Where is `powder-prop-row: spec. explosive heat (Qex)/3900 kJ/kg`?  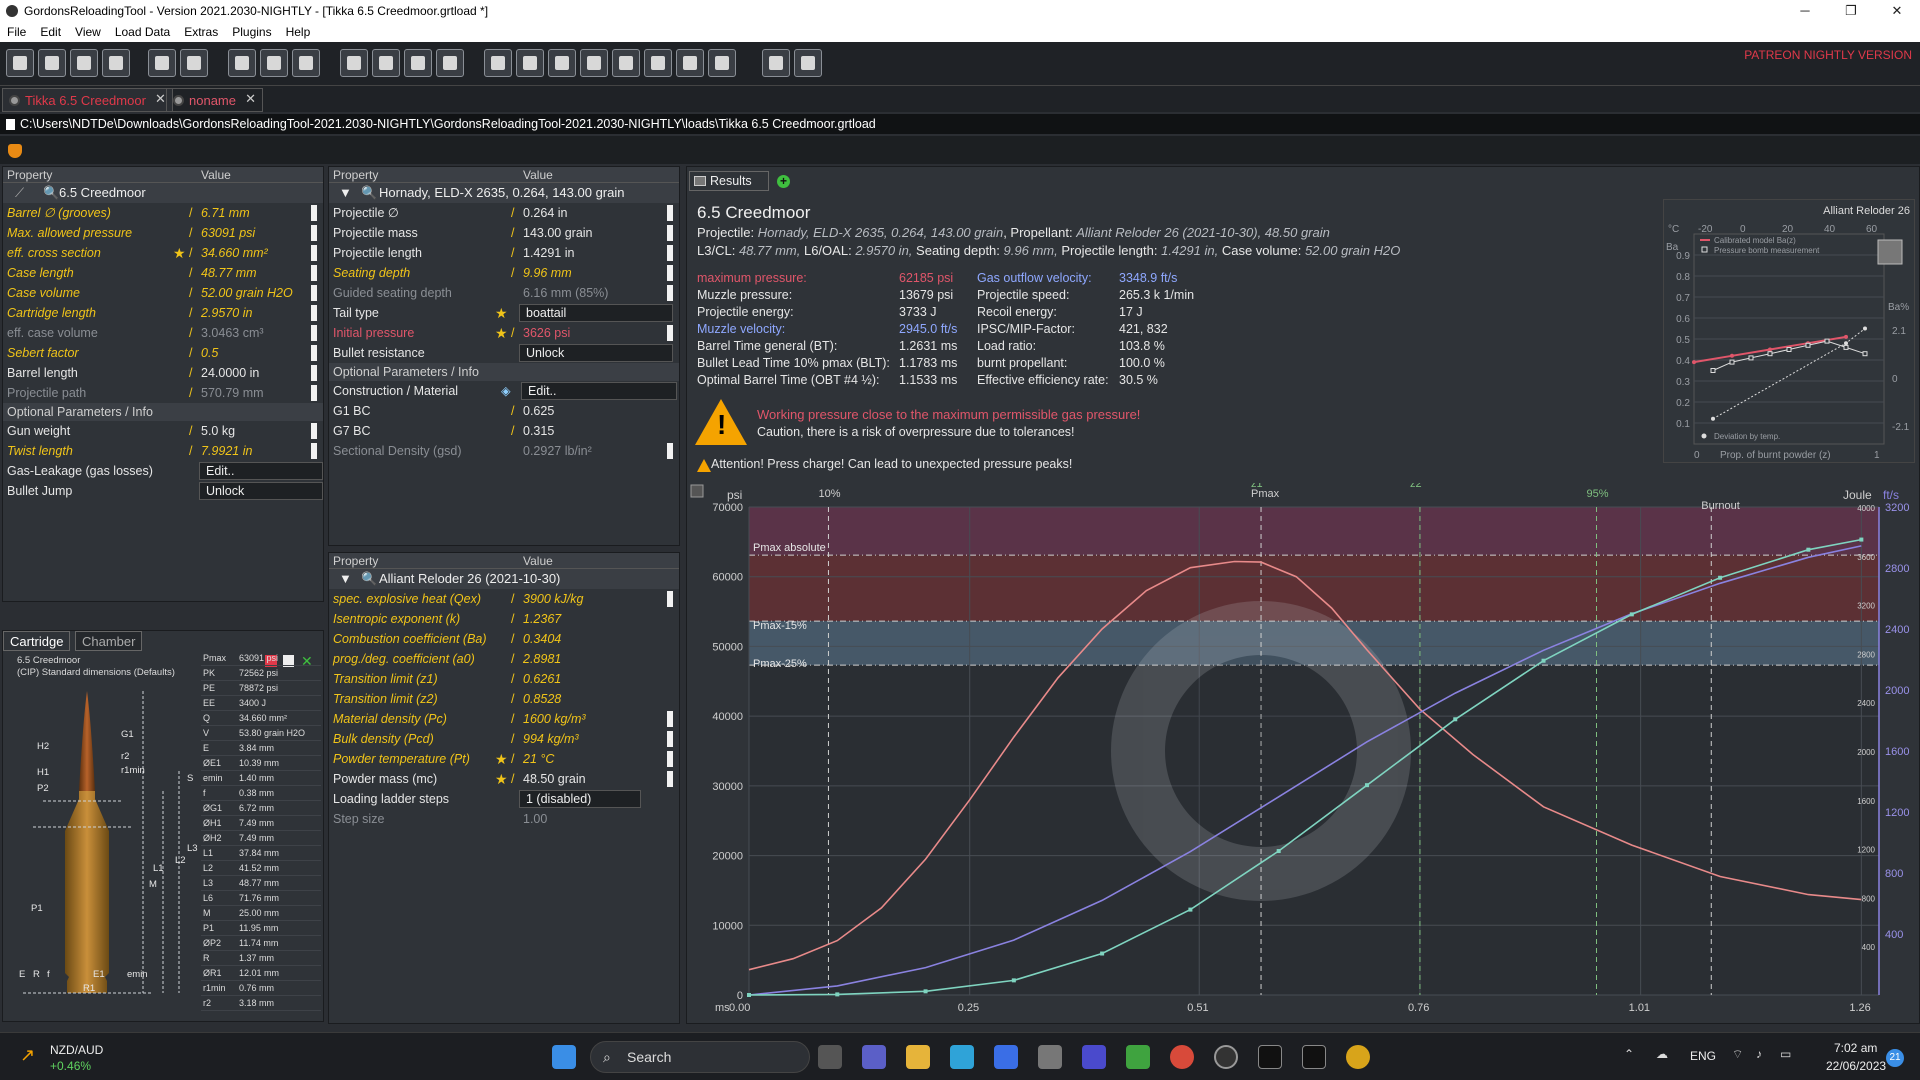 powder-prop-row: spec. explosive heat (Qex)/3900 kJ/kg is located at coordinates (504, 599).